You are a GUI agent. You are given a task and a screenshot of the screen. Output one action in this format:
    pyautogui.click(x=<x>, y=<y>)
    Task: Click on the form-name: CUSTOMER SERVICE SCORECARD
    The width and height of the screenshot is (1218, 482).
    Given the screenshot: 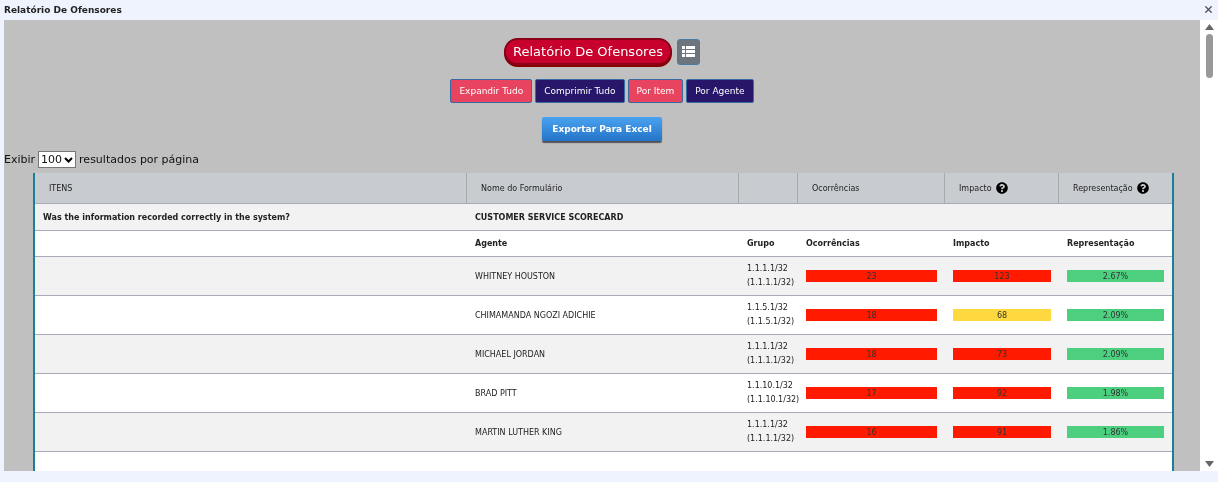 What is the action you would take?
    pyautogui.click(x=549, y=217)
    